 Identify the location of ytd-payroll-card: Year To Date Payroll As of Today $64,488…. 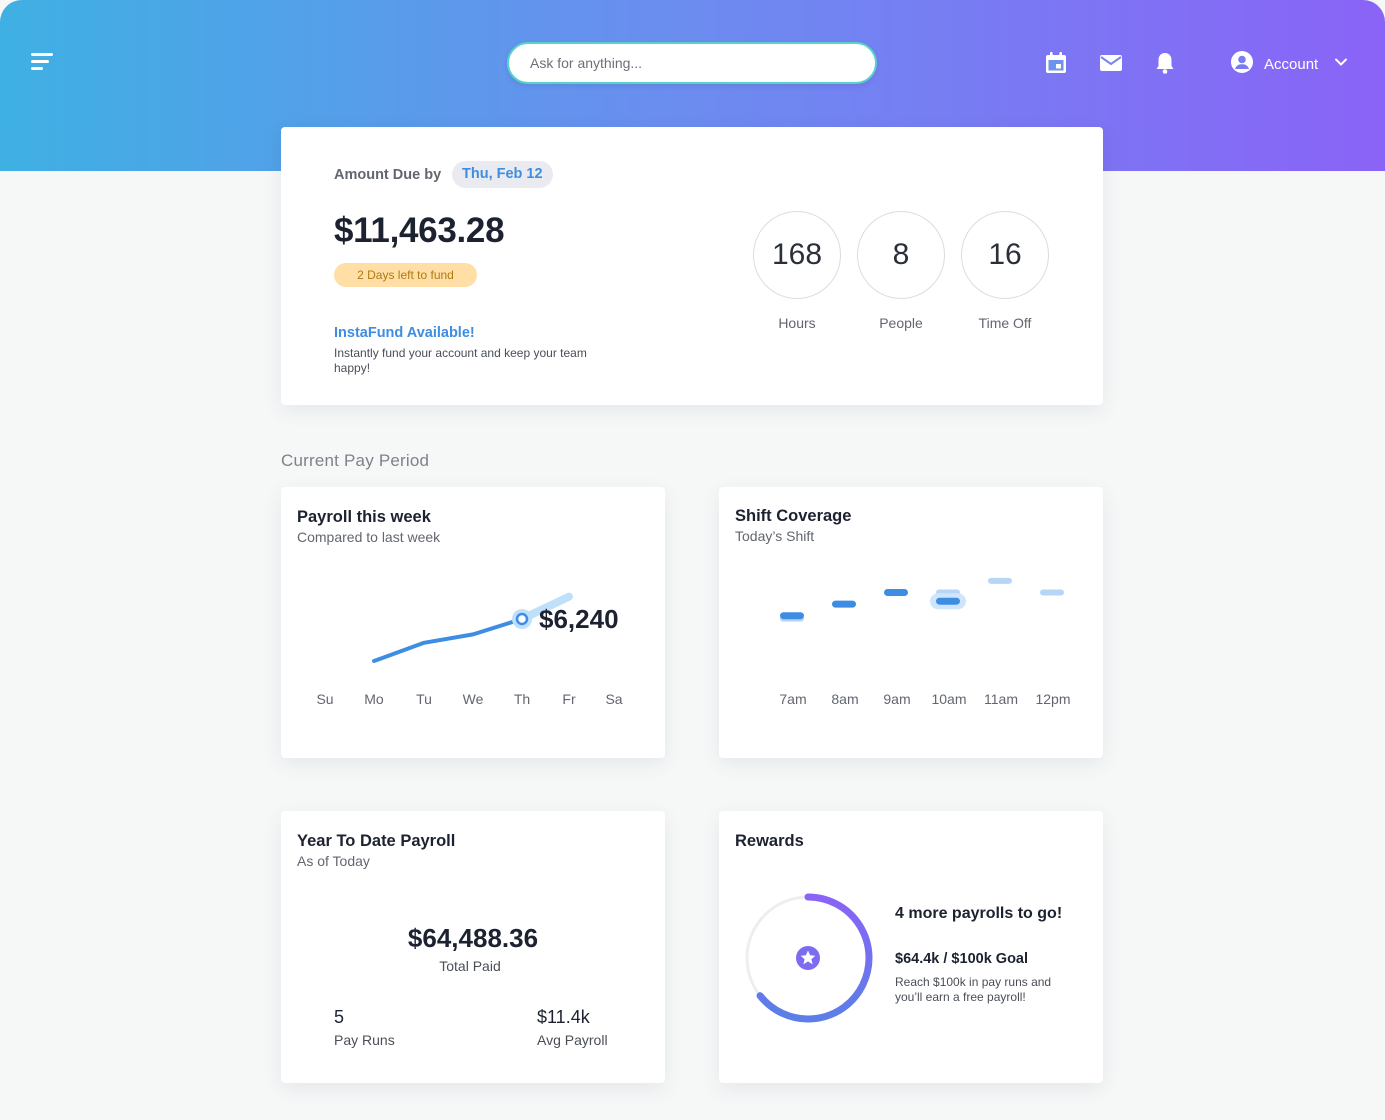
(473, 947).